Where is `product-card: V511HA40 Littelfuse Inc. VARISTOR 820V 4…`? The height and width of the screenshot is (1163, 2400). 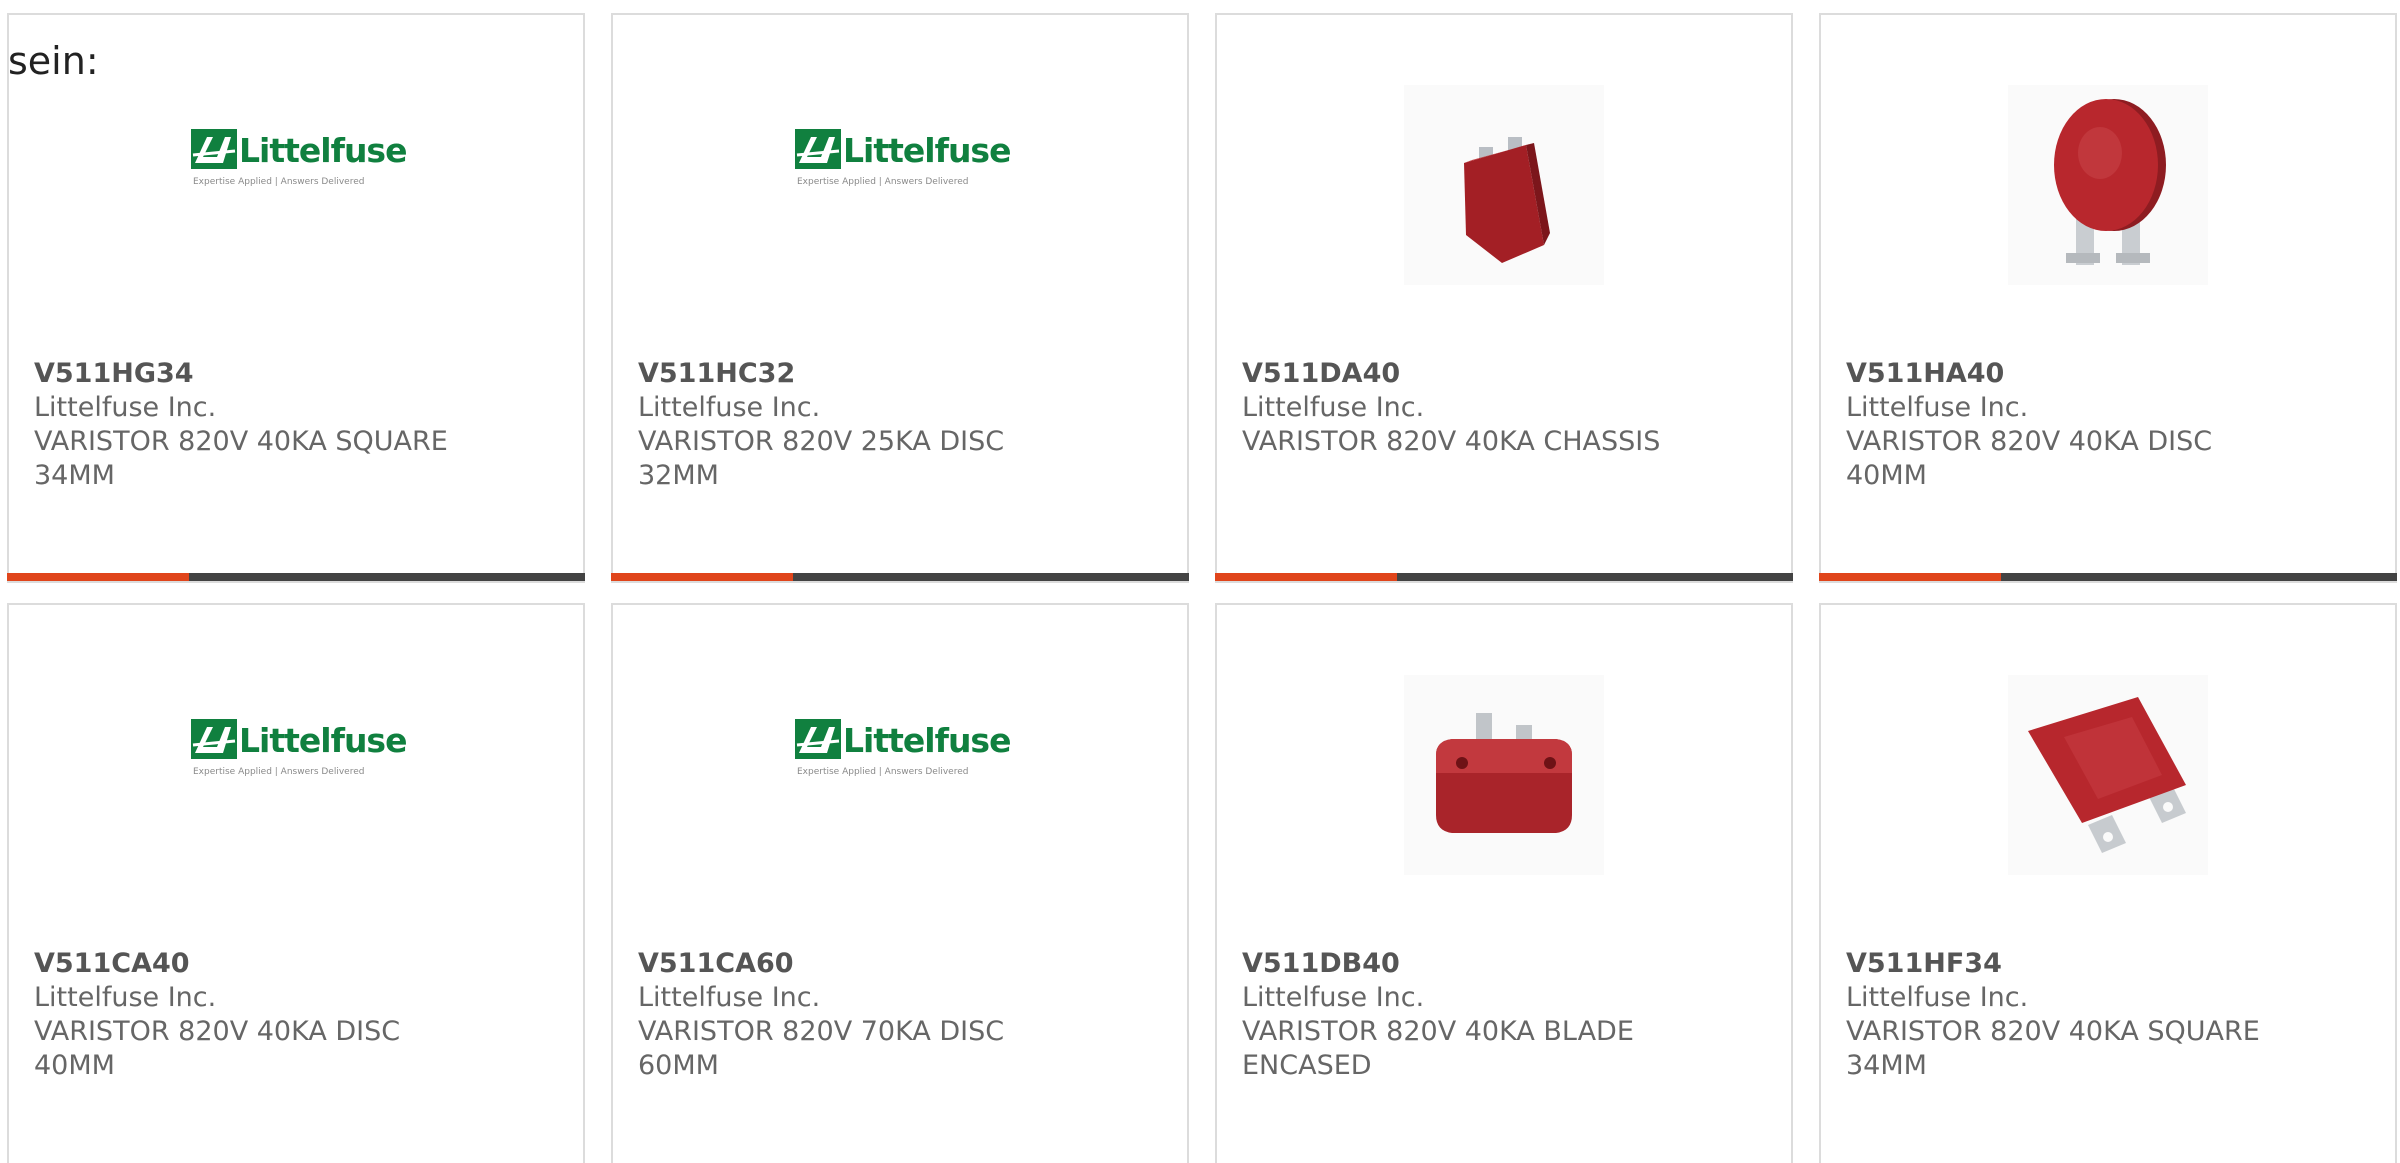 product-card: V511HA40 Littelfuse Inc. VARISTOR 820V 4… is located at coordinates (2108, 298).